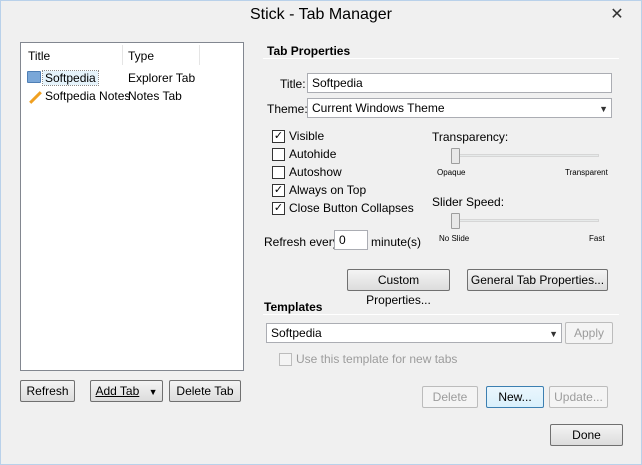 This screenshot has height=465, width=642. Describe the element at coordinates (470, 137) in the screenshot. I see `transparency-label: Transparency:` at that location.